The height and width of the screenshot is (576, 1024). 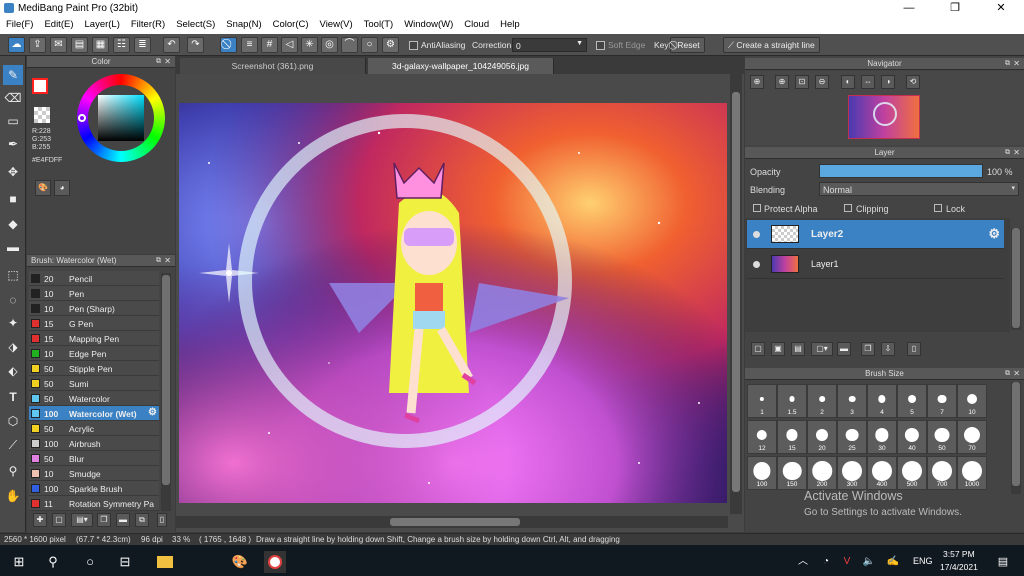 I want to click on clock-time: 3:57 PM, so click(x=959, y=554).